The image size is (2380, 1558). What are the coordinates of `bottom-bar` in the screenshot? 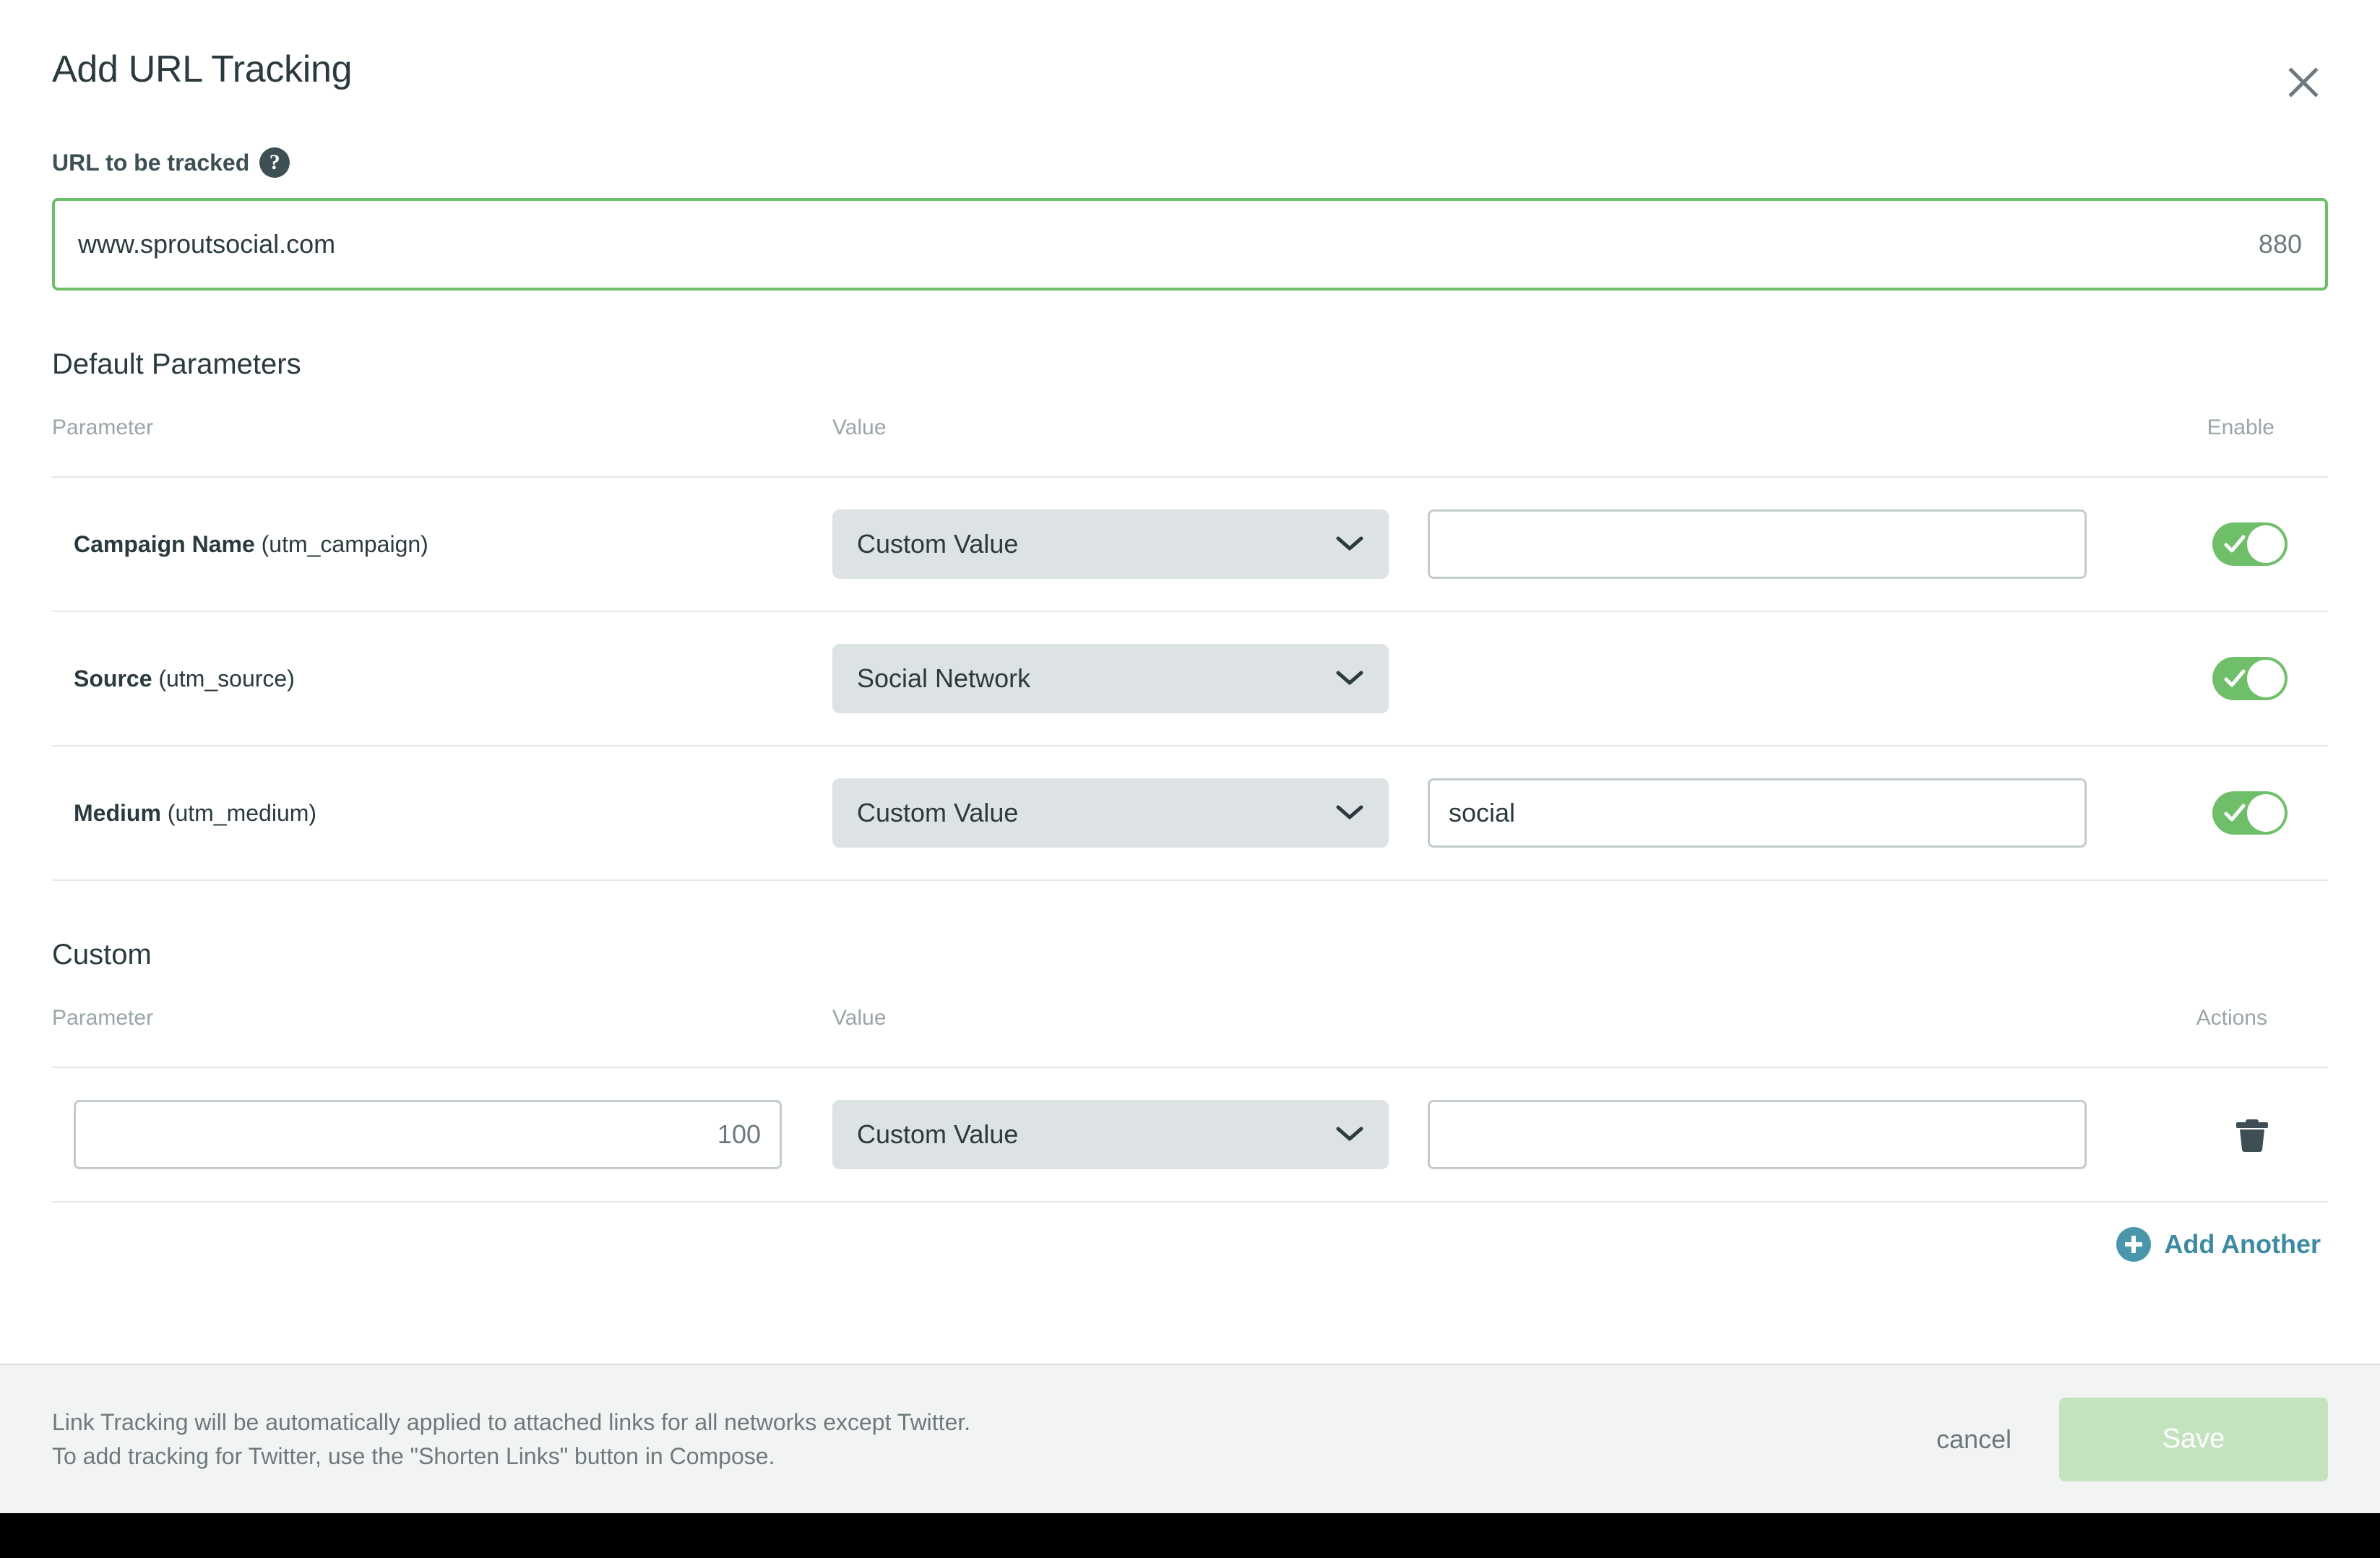 It's located at (1190, 1535).